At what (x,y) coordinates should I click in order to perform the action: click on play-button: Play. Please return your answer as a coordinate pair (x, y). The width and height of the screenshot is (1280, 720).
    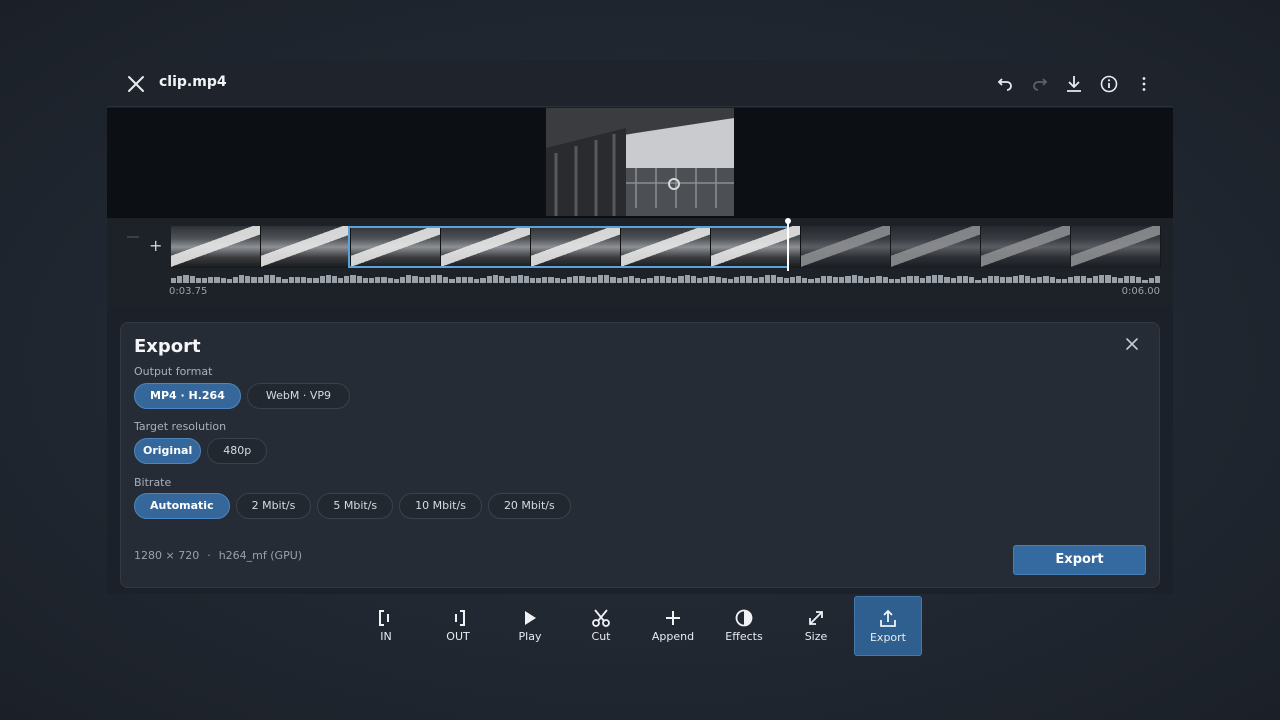
    Looking at the image, I should click on (530, 626).